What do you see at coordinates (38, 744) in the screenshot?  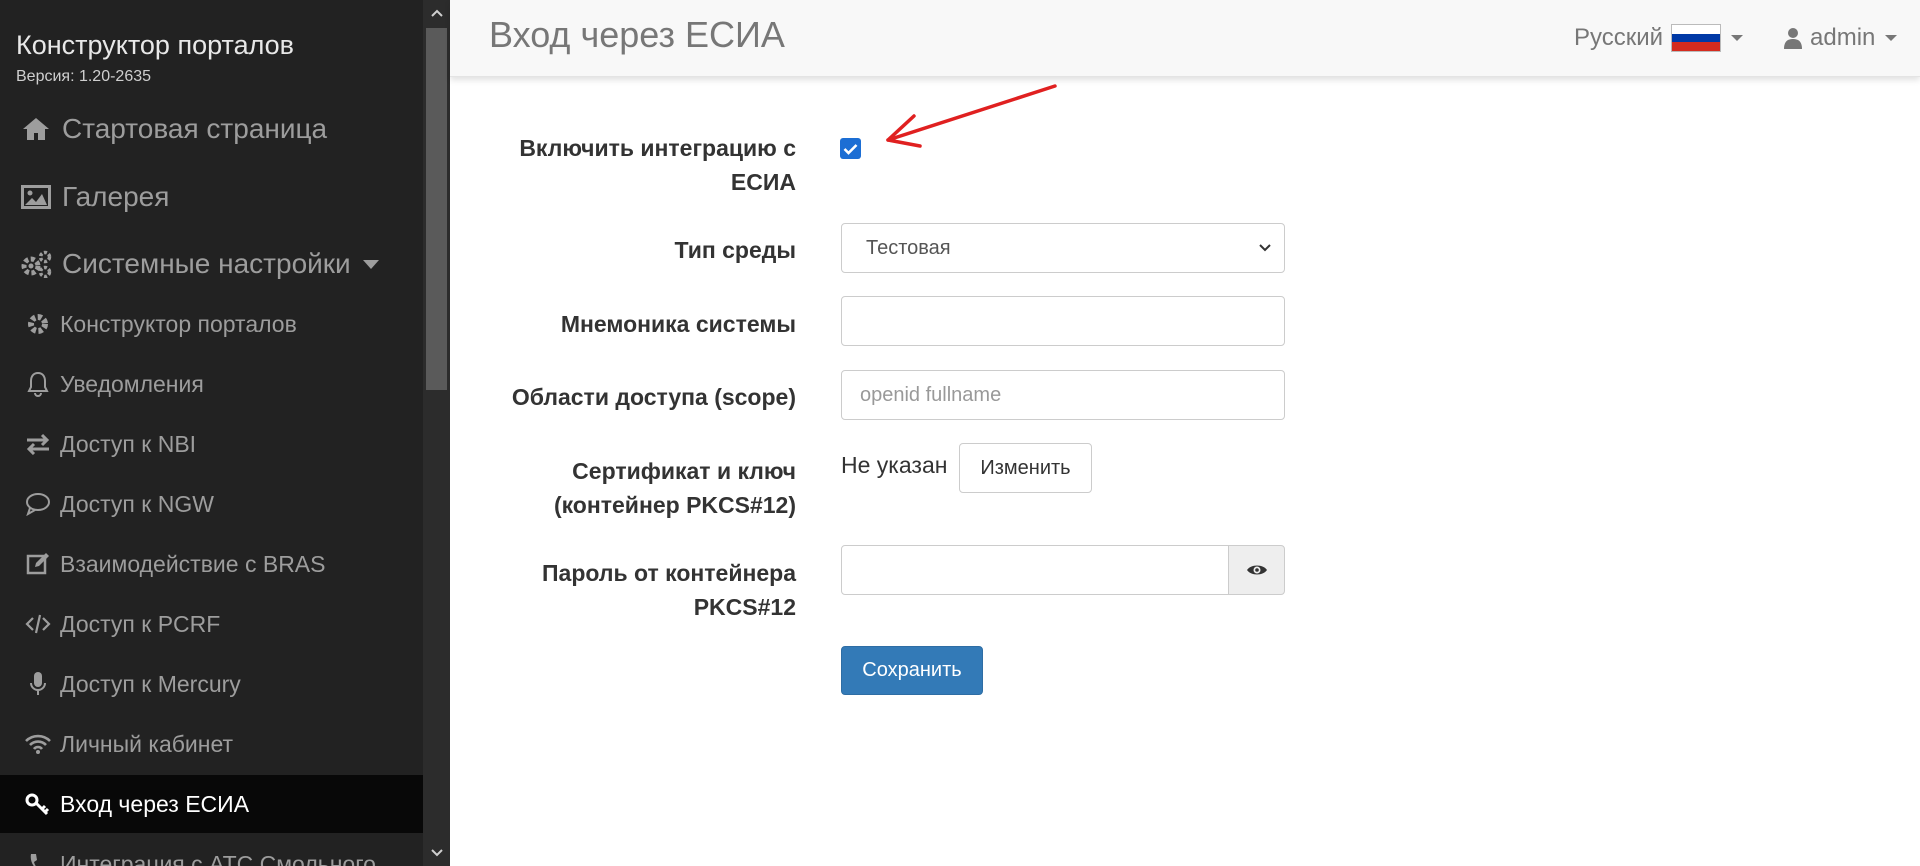 I see `wifi-icon` at bounding box center [38, 744].